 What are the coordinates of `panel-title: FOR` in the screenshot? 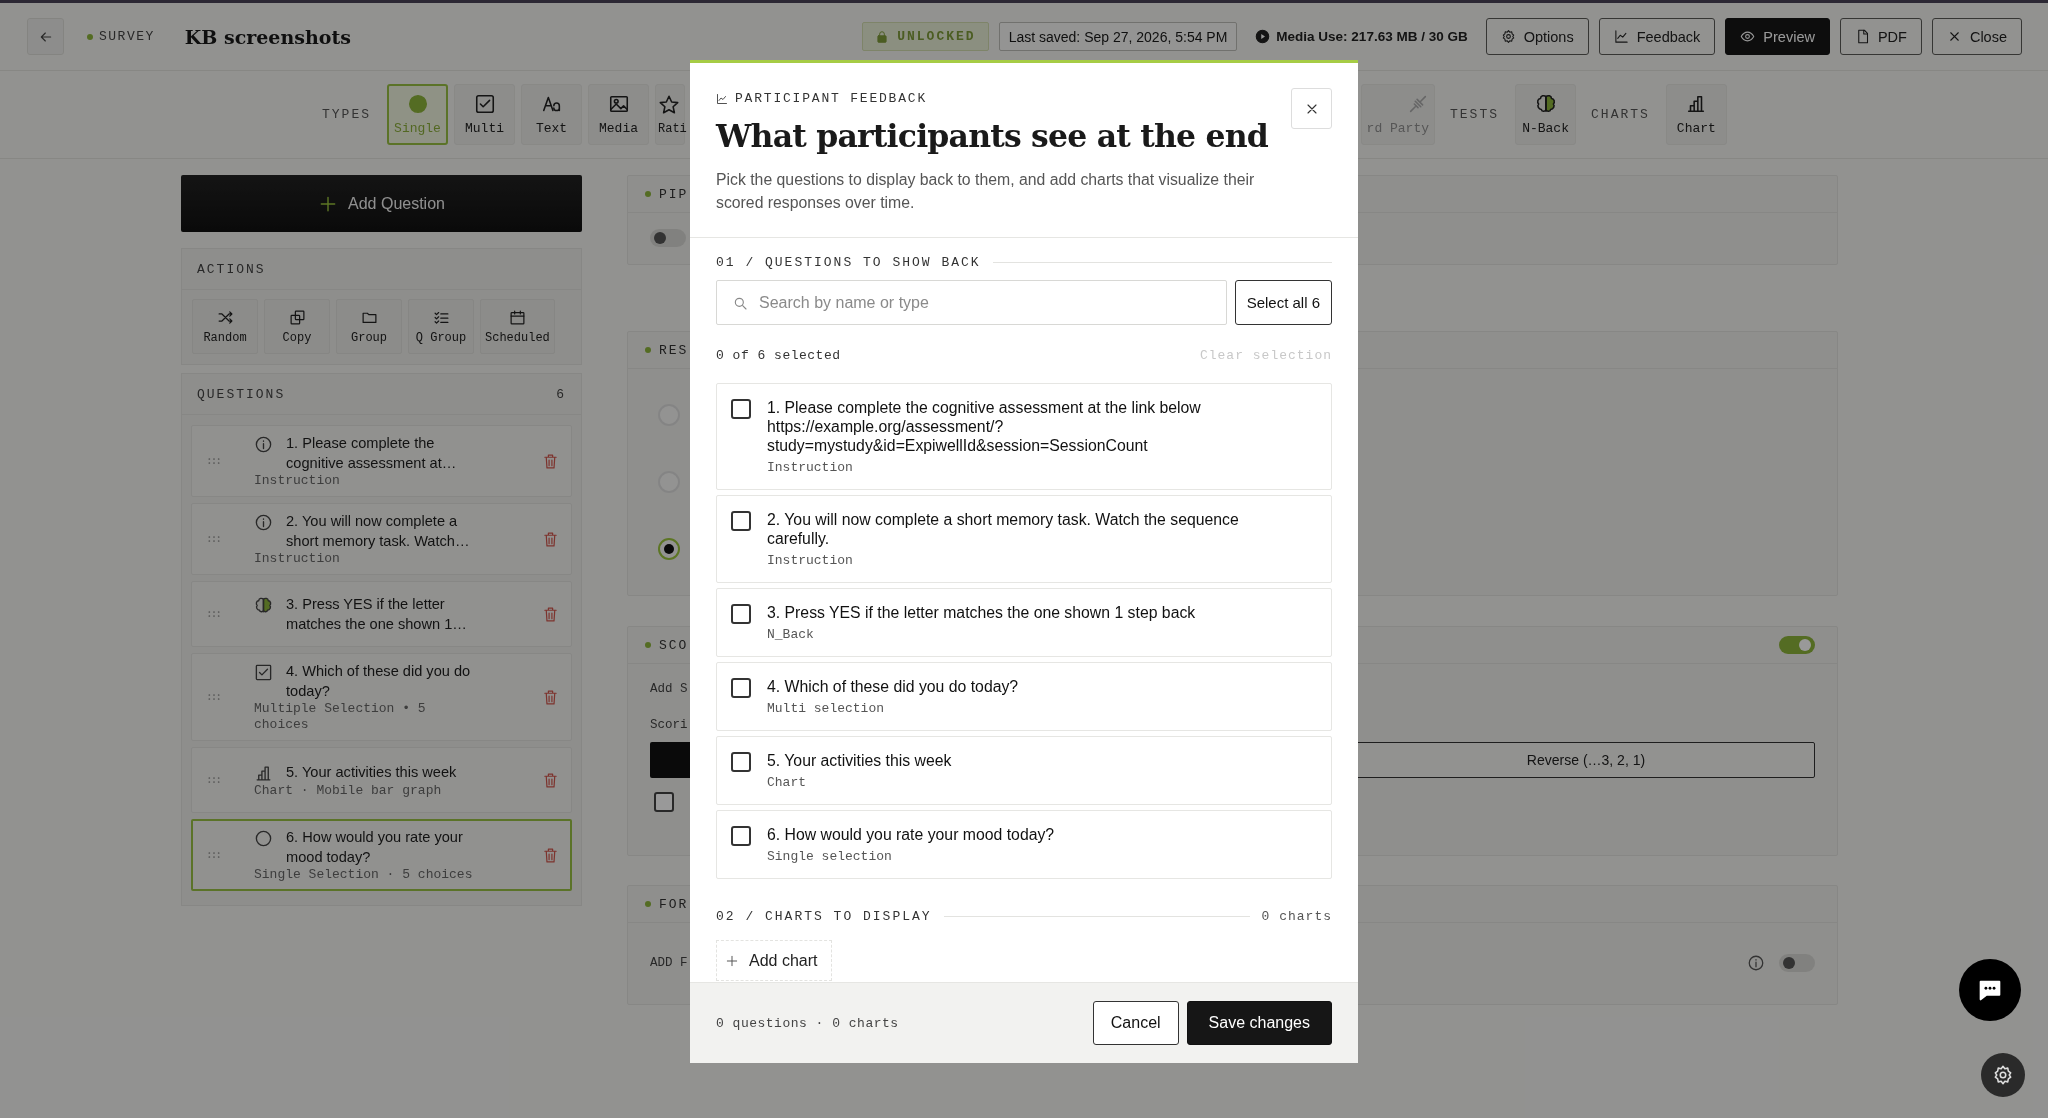 It's located at (674, 904).